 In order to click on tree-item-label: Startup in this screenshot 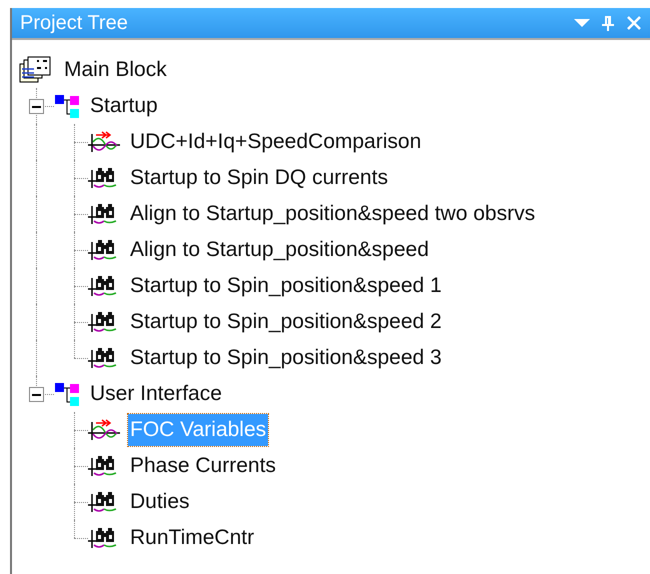, I will do `click(124, 106)`.